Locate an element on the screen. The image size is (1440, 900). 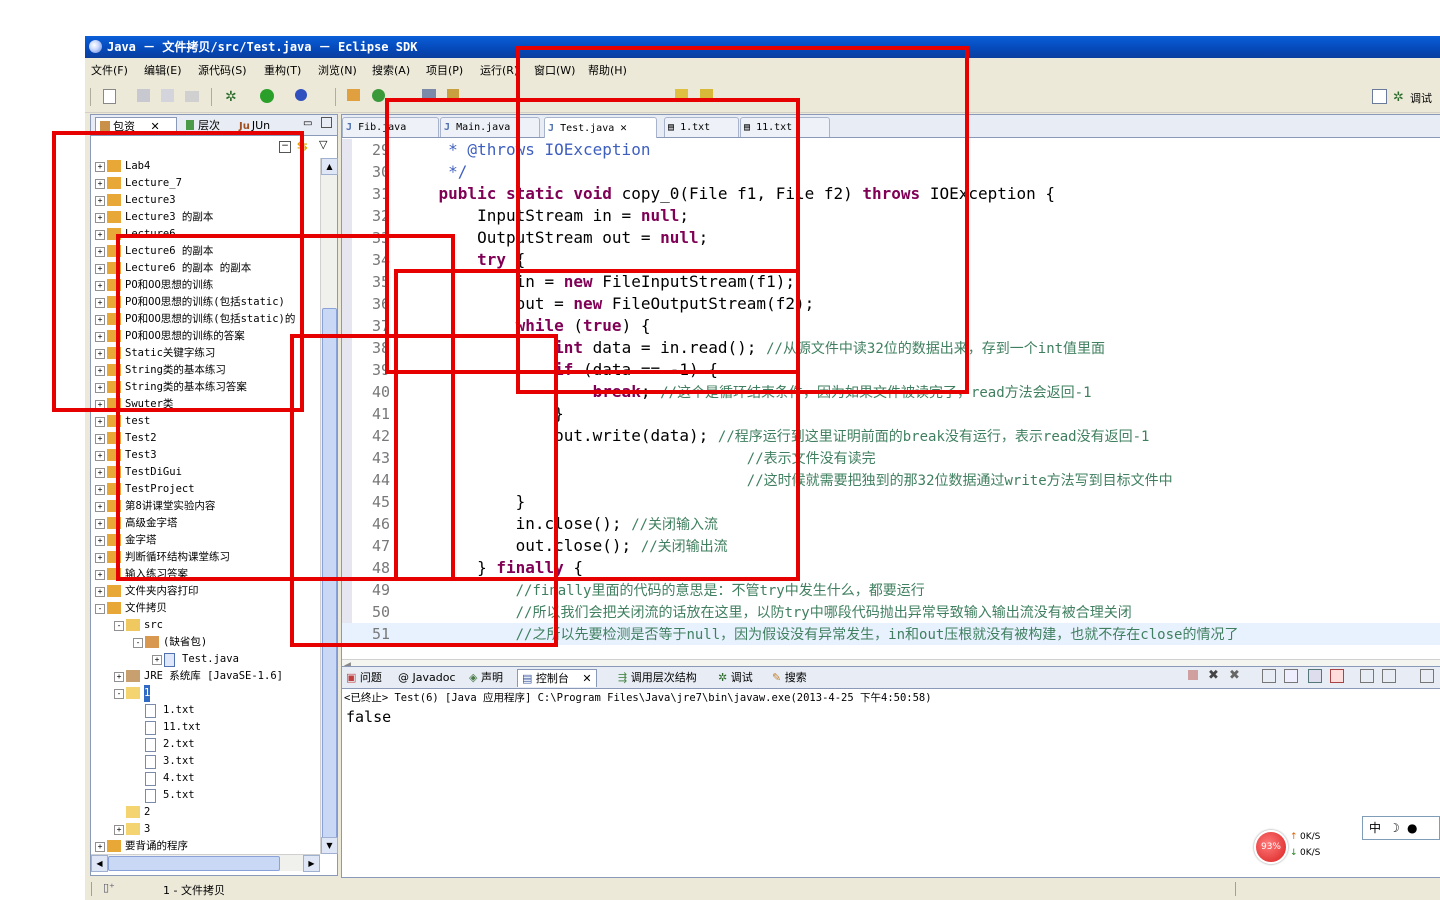
tree-item: + String类的基本练习答案 is located at coordinates (207, 387).